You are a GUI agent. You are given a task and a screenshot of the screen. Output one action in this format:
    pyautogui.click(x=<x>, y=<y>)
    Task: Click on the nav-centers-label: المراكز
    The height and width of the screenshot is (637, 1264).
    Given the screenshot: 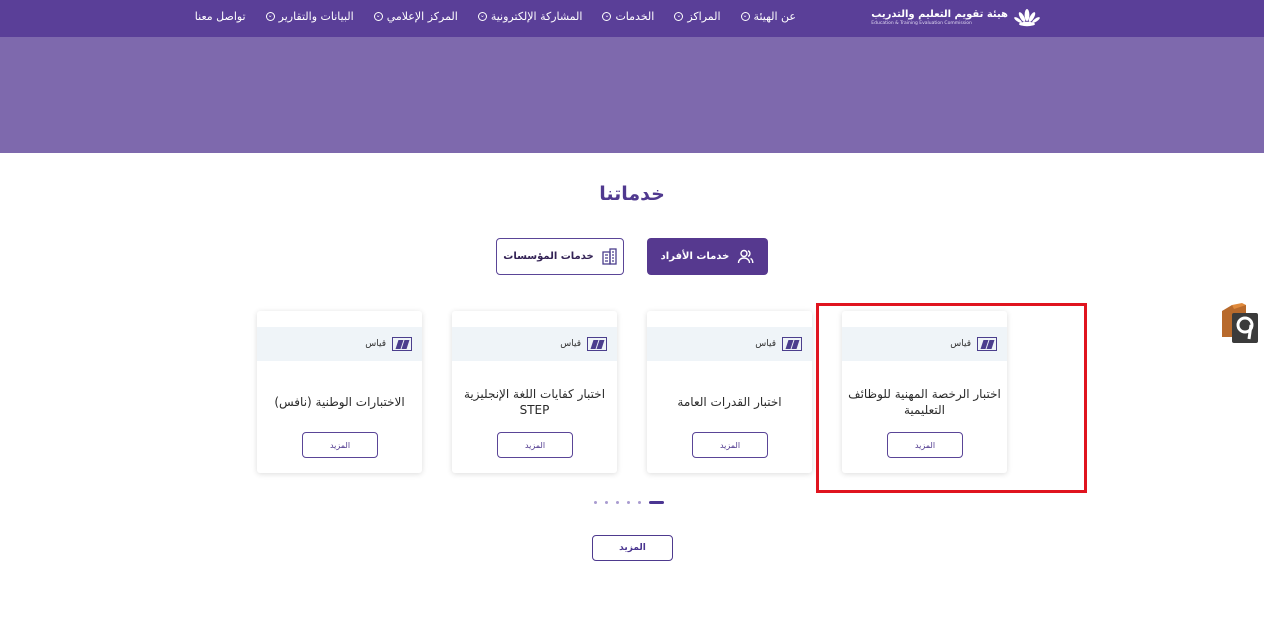 What is the action you would take?
    pyautogui.click(x=704, y=16)
    